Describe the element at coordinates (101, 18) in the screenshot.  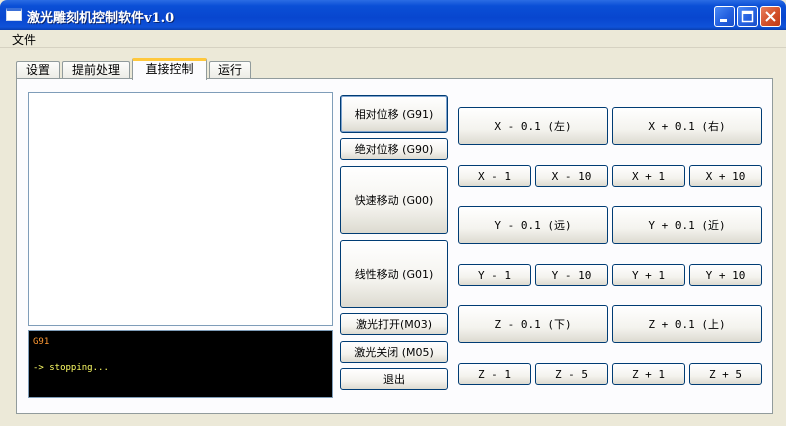
I see `window-title: 激光雕刻机控制软件v1.0` at that location.